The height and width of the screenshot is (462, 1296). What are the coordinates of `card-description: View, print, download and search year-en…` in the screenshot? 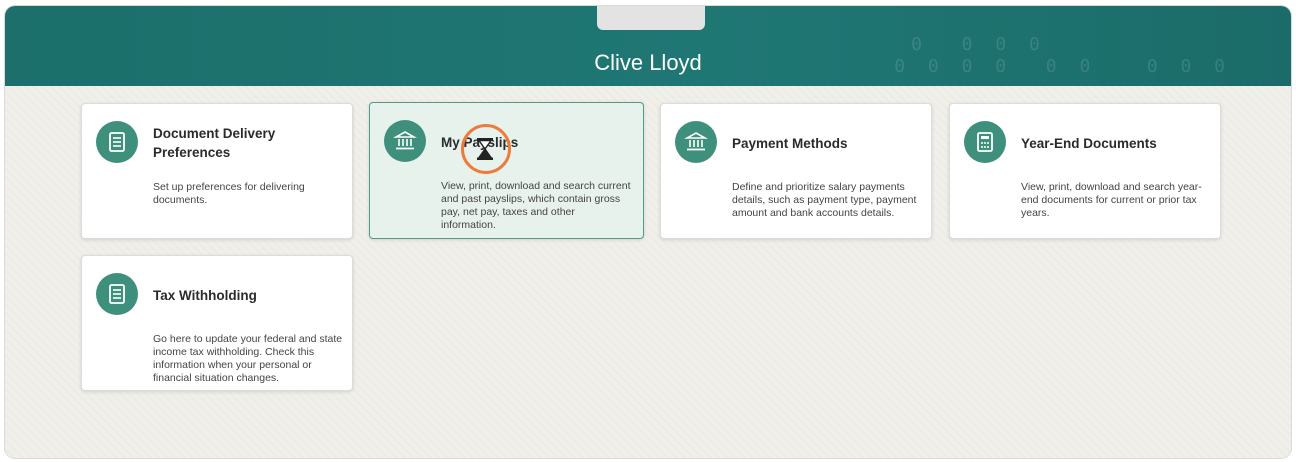 It's located at (1111, 200).